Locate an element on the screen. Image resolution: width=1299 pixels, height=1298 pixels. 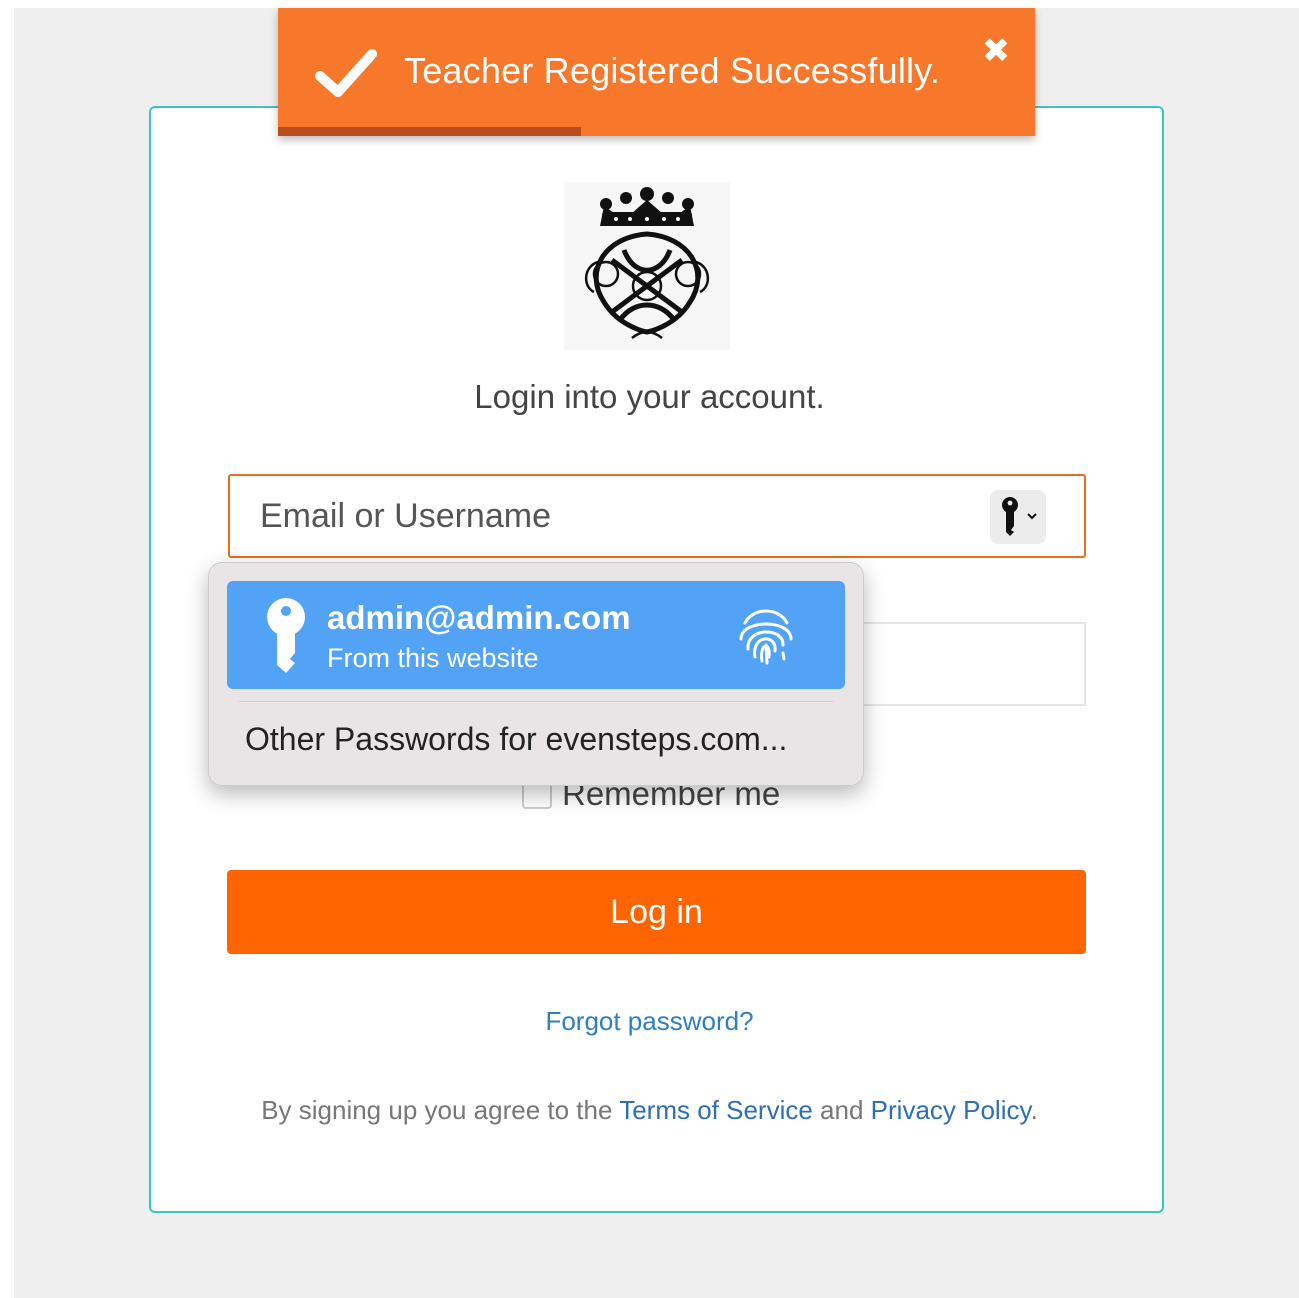
login-button: Log in is located at coordinates (656, 912).